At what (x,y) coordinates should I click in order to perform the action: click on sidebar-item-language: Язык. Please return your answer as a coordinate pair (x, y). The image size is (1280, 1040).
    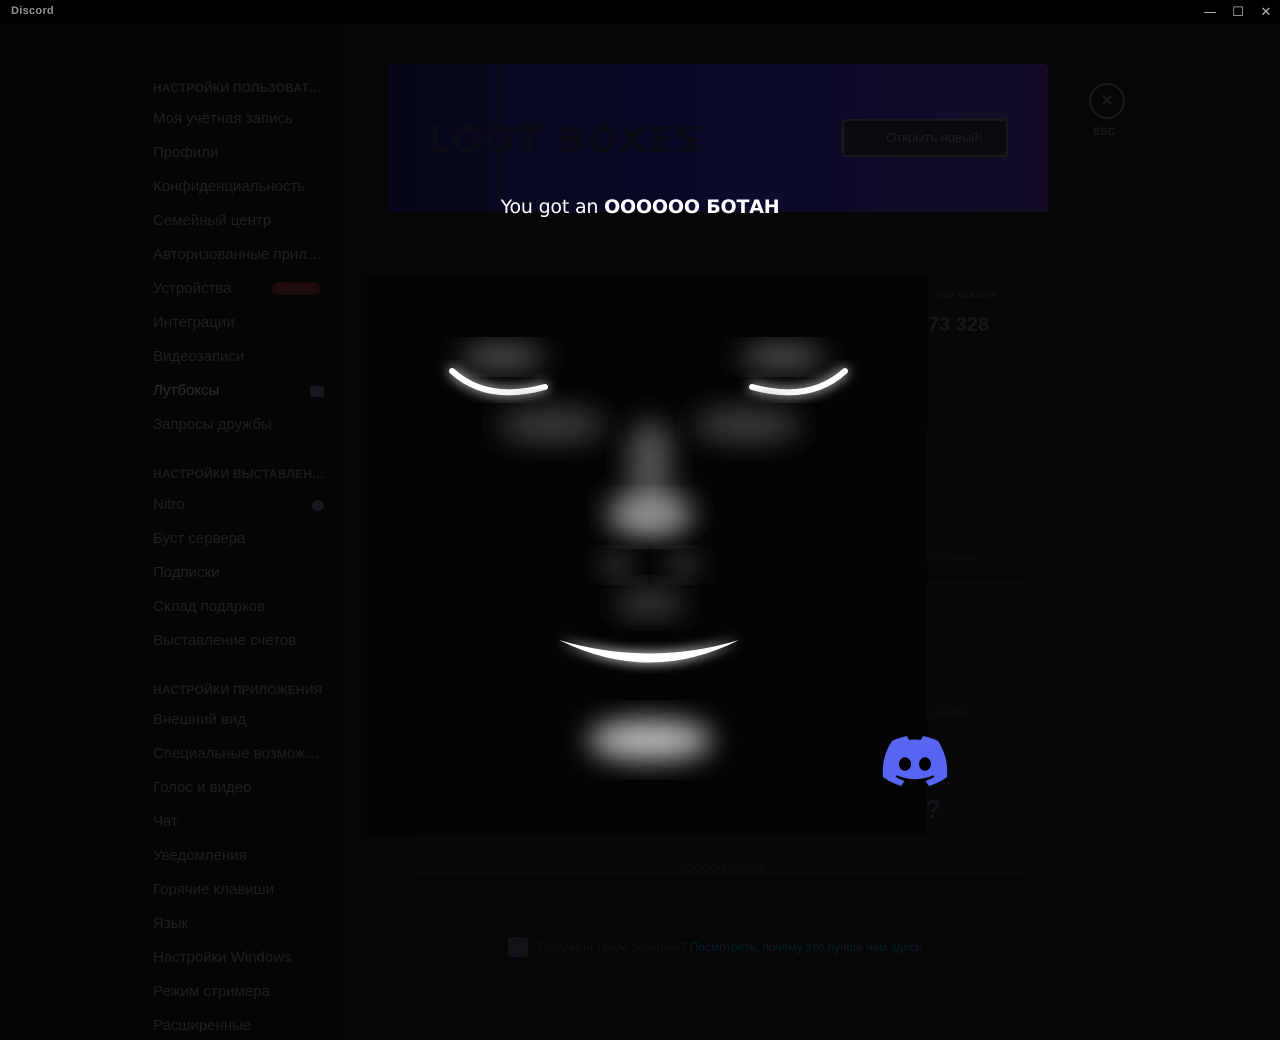
    Looking at the image, I should click on (239, 924).